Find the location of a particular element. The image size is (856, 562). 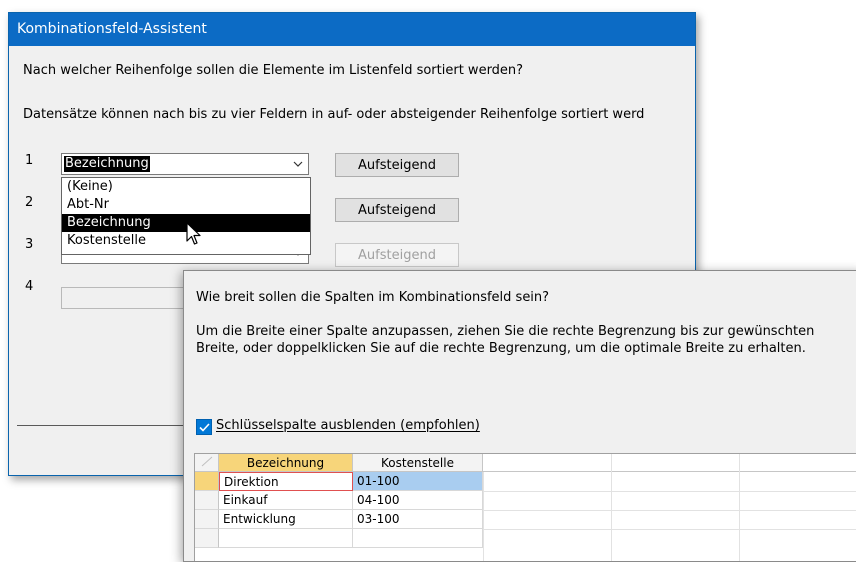

sort-row-number-4: 4 is located at coordinates (29, 286).